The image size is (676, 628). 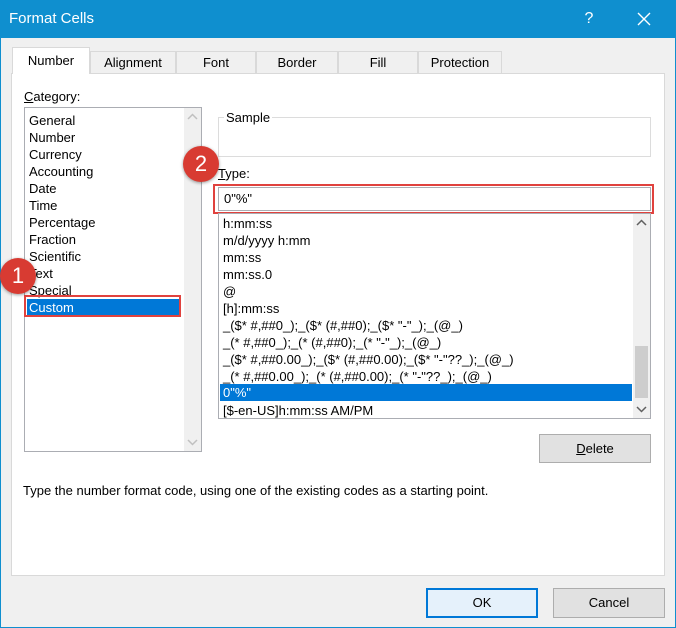 I want to click on format-item: _(* #,##0_);_(* (#,##0);_(* "-"_);_(@_), so click(x=332, y=342).